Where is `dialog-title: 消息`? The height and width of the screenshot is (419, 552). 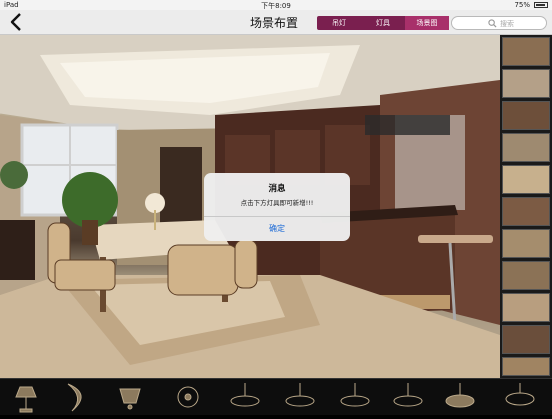
dialog-title: 消息 is located at coordinates (277, 189).